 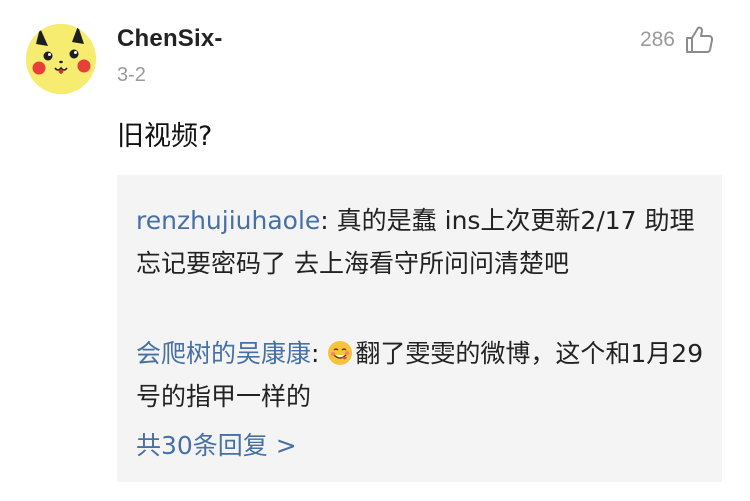 I want to click on avatar, so click(x=61, y=59).